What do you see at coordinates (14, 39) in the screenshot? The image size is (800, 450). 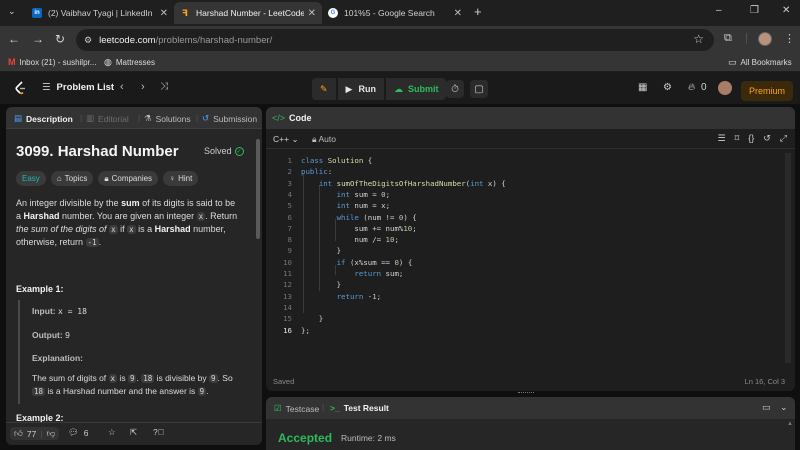 I see `back-icon: ←` at bounding box center [14, 39].